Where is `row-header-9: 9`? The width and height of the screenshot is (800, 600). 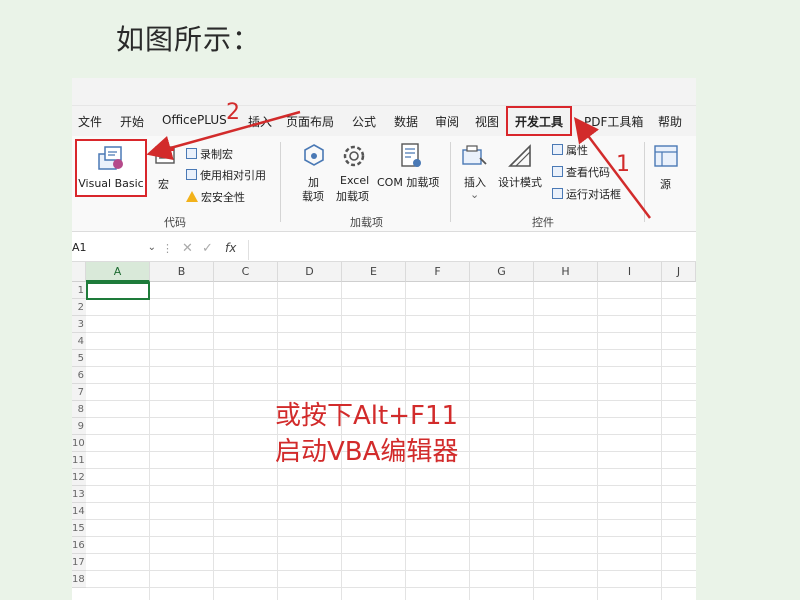 row-header-9: 9 is located at coordinates (79, 426).